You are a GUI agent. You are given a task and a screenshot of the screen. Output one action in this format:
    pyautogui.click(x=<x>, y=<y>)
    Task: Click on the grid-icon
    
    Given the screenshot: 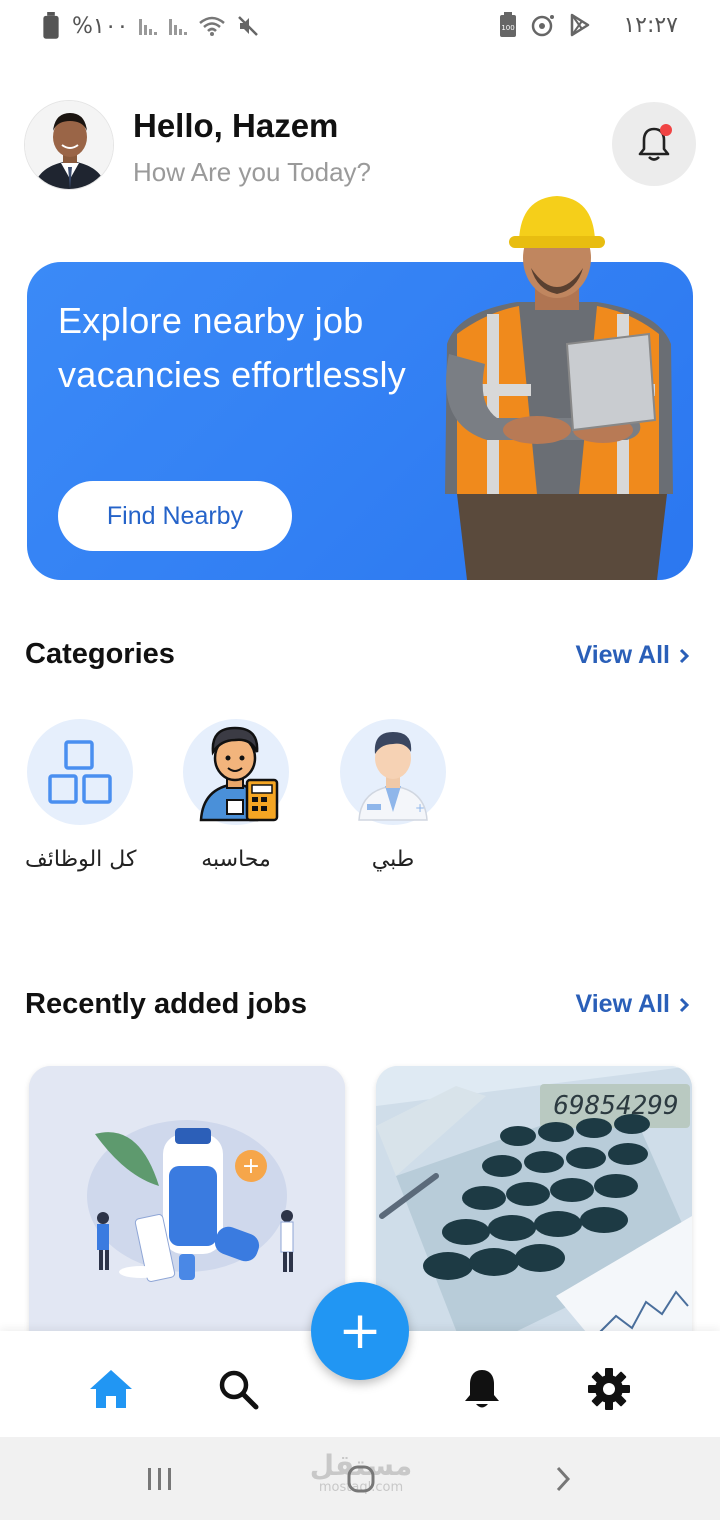 What is the action you would take?
    pyautogui.click(x=80, y=772)
    